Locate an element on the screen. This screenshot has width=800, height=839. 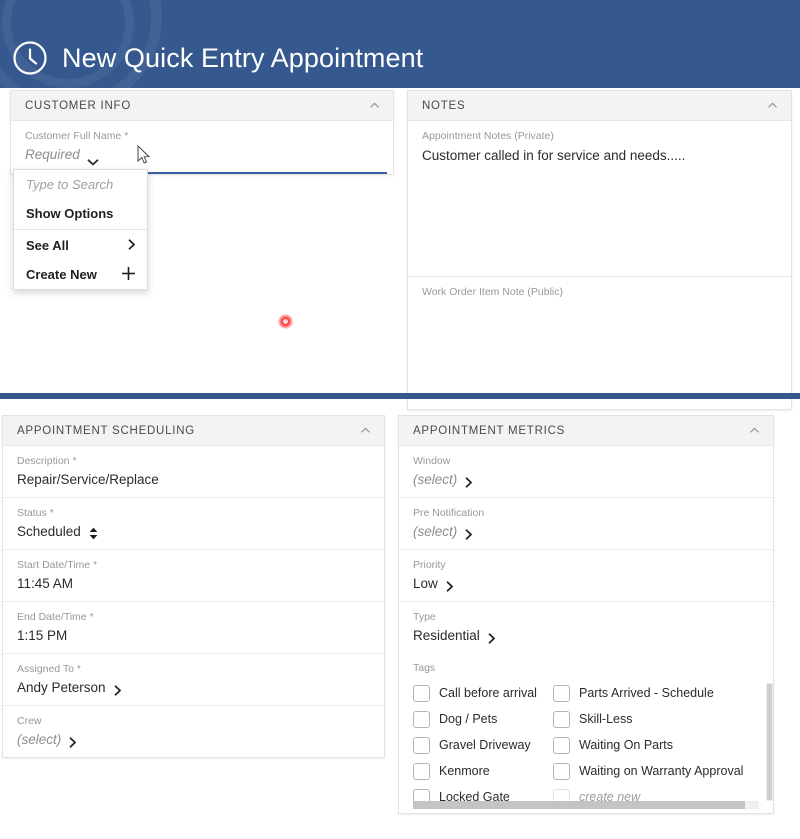
scheduling-field-value-row: Repair/Service/Replace is located at coordinates (193, 479).